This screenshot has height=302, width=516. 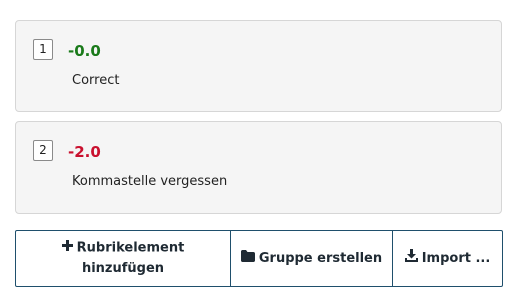 I want to click on criterion-description: Kommastelle vergessen, so click(x=150, y=181).